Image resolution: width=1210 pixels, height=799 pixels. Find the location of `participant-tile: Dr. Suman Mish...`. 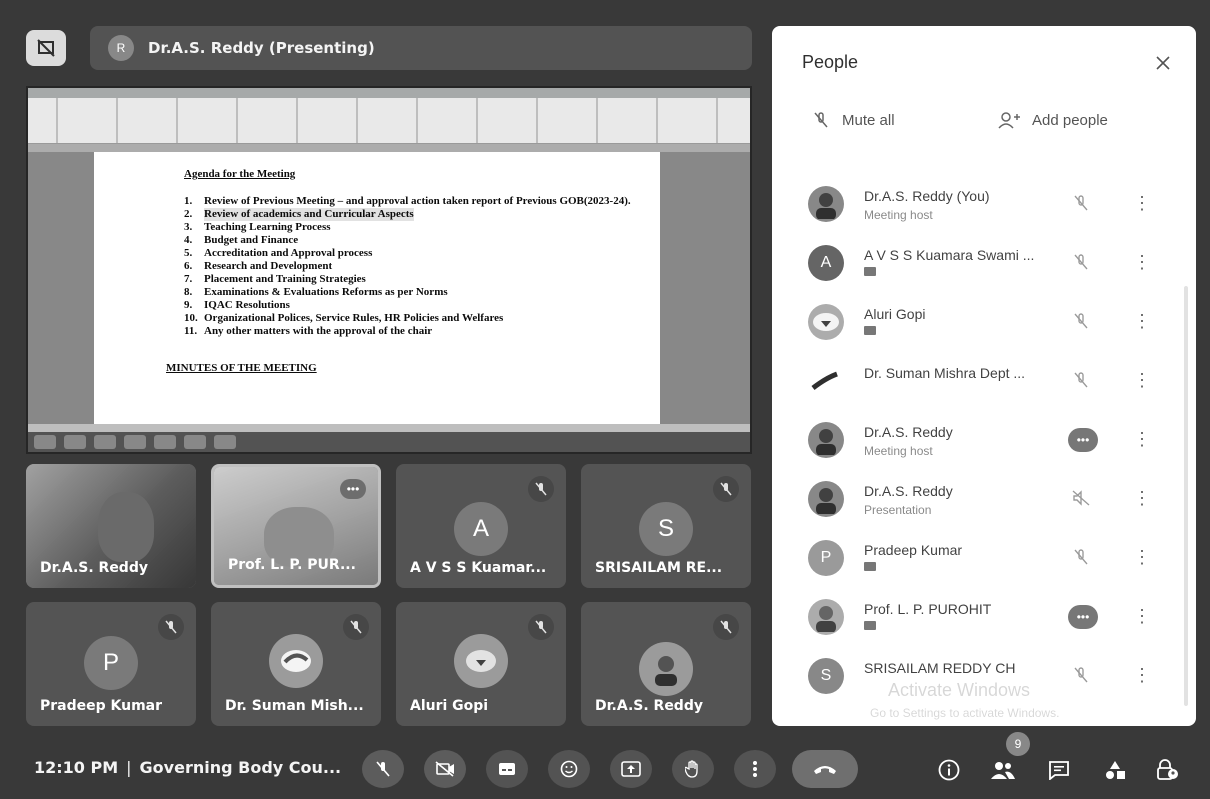

participant-tile: Dr. Suman Mish... is located at coordinates (296, 664).